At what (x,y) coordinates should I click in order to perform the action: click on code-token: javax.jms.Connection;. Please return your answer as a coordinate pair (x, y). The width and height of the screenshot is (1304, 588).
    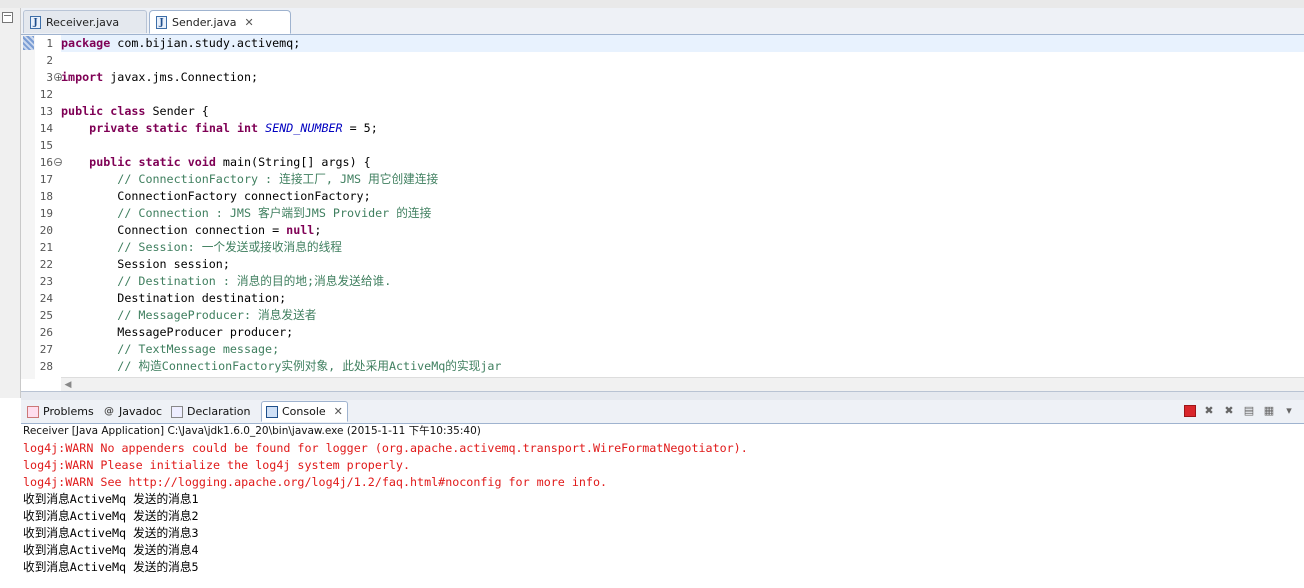
    Looking at the image, I should click on (181, 77).